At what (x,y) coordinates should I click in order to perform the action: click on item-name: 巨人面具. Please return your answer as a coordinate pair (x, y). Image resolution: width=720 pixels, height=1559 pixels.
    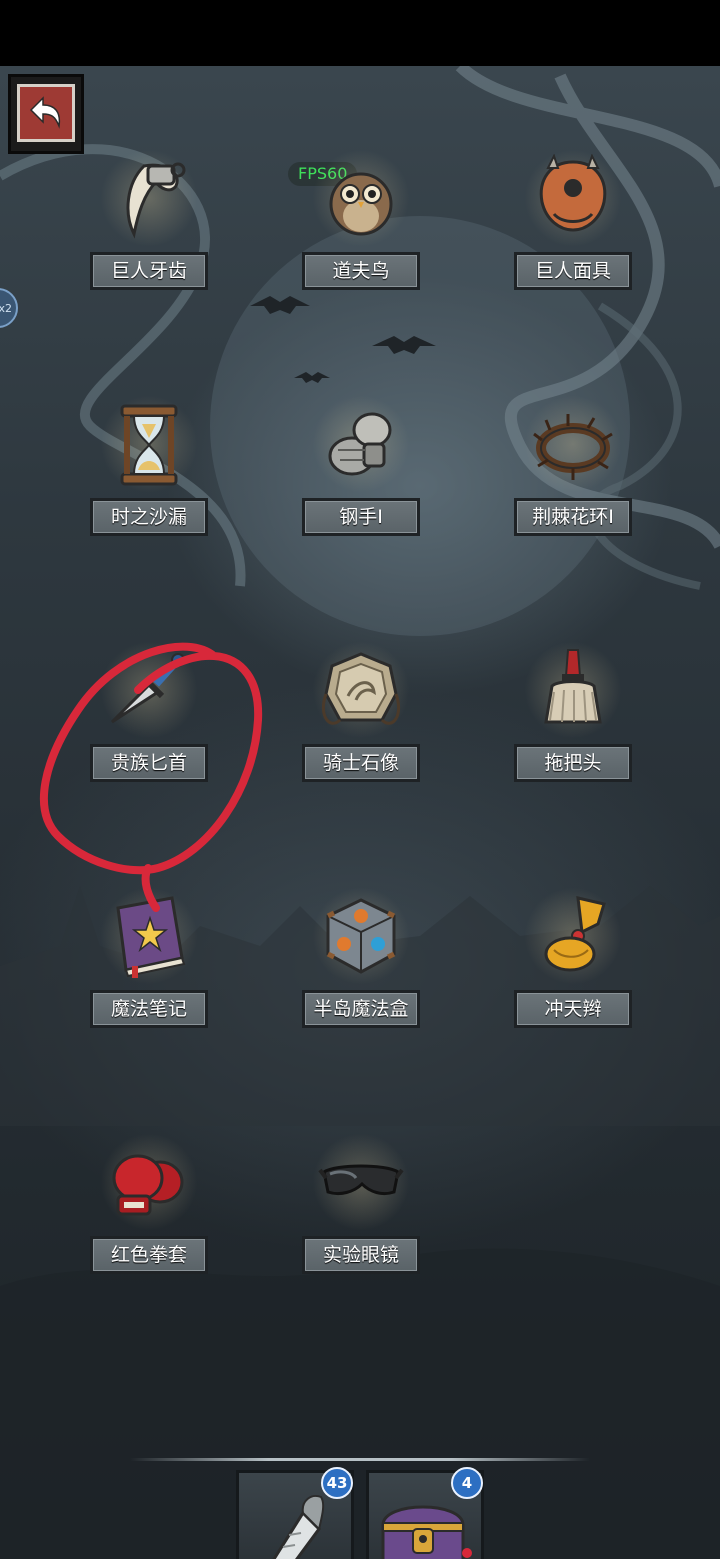
    Looking at the image, I should click on (573, 271).